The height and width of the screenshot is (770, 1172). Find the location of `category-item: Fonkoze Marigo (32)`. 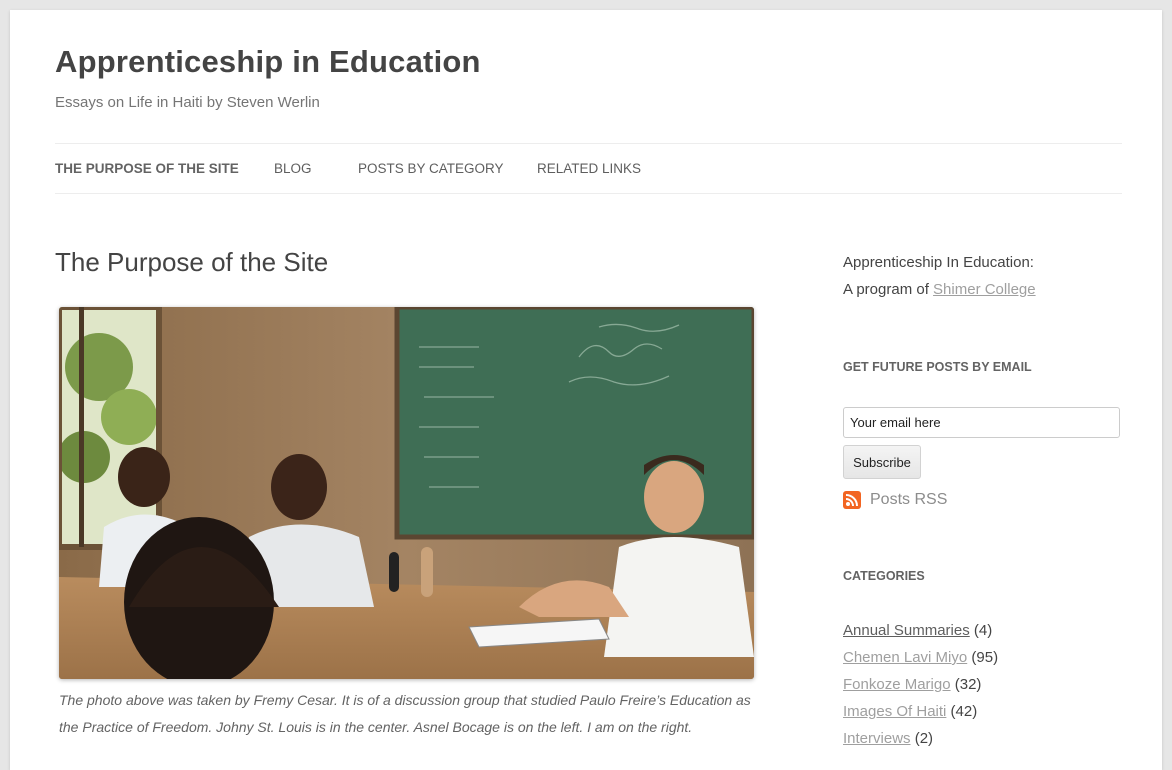

category-item: Fonkoze Marigo (32) is located at coordinates (920, 684).